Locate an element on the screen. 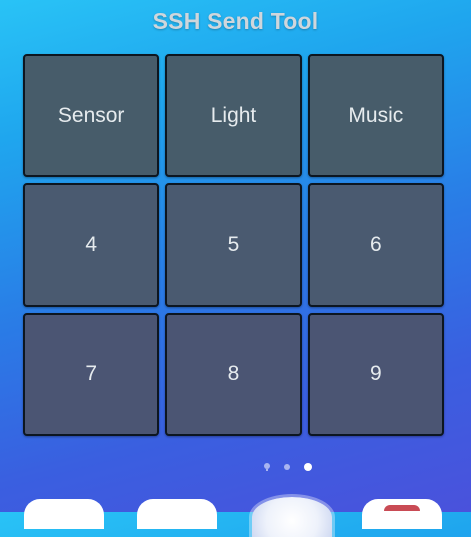  button-9: 9 is located at coordinates (375, 374).